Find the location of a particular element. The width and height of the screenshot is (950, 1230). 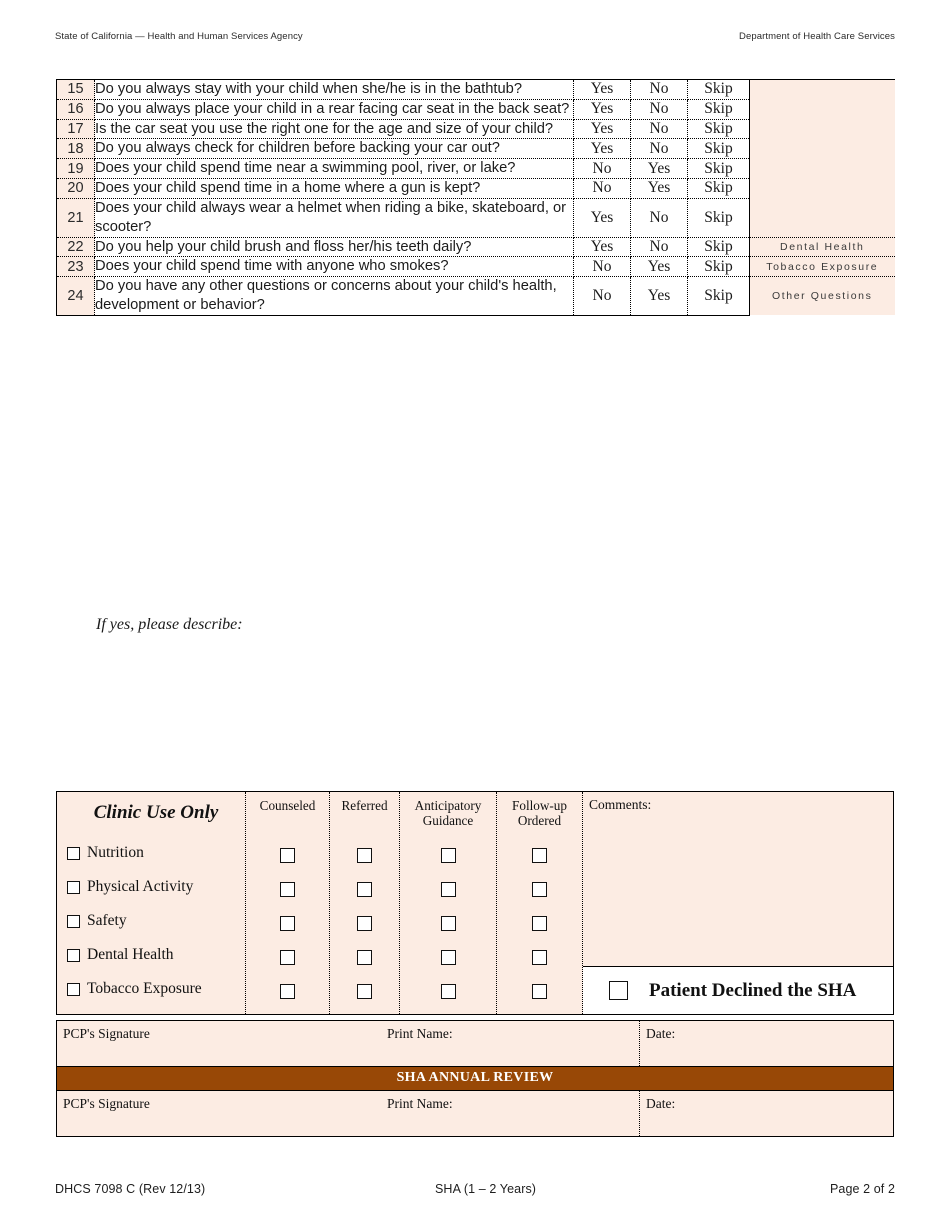

date-field-1: Date: is located at coordinates (766, 1043).